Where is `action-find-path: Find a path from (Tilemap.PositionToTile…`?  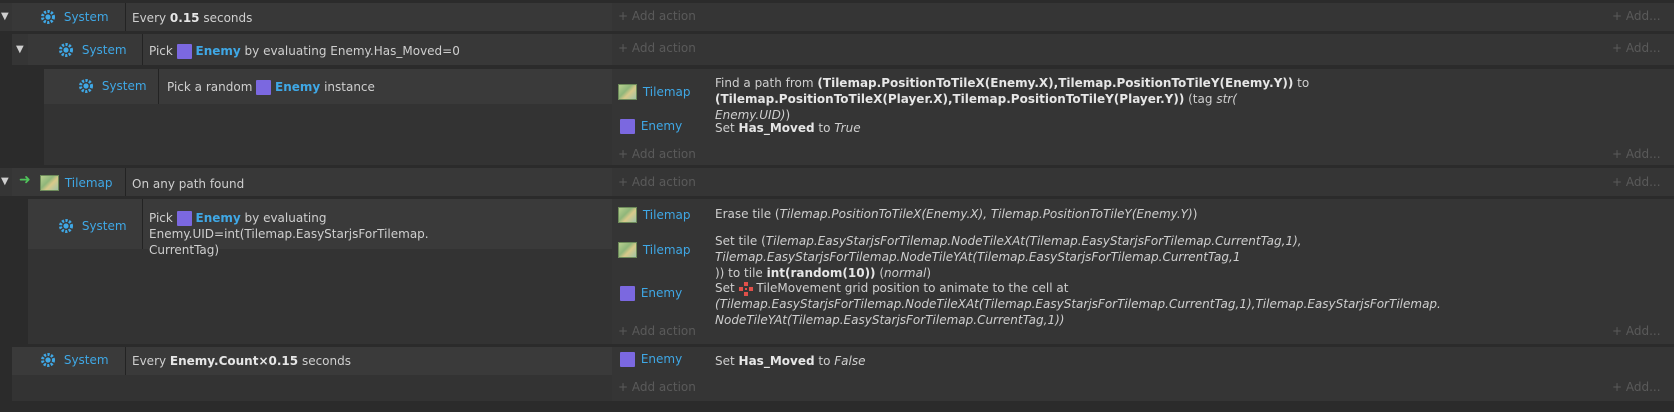
action-find-path: Find a path from (Tilemap.PositionToTile… is located at coordinates (1185, 99).